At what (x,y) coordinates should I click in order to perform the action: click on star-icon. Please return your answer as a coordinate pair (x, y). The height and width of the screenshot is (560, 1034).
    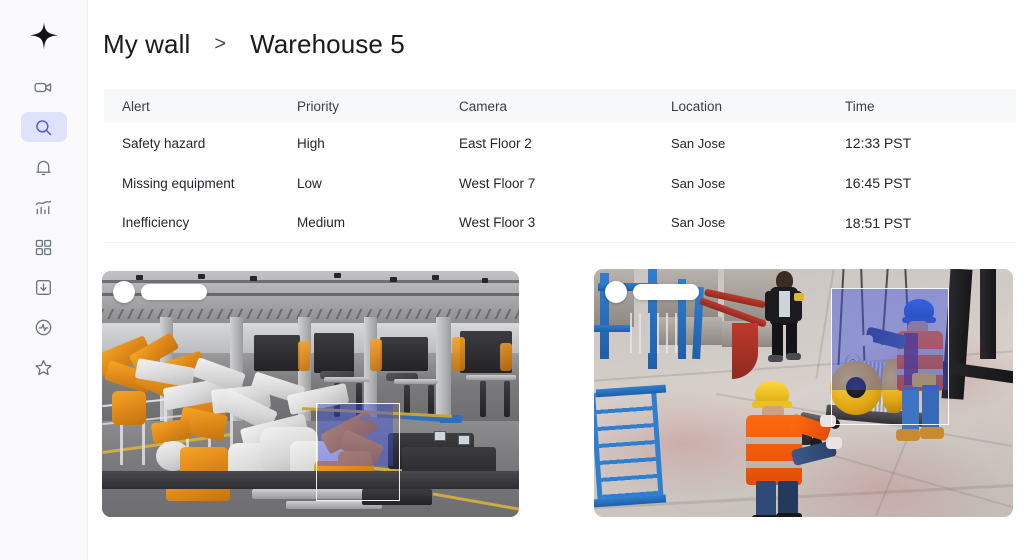
    Looking at the image, I should click on (43, 367).